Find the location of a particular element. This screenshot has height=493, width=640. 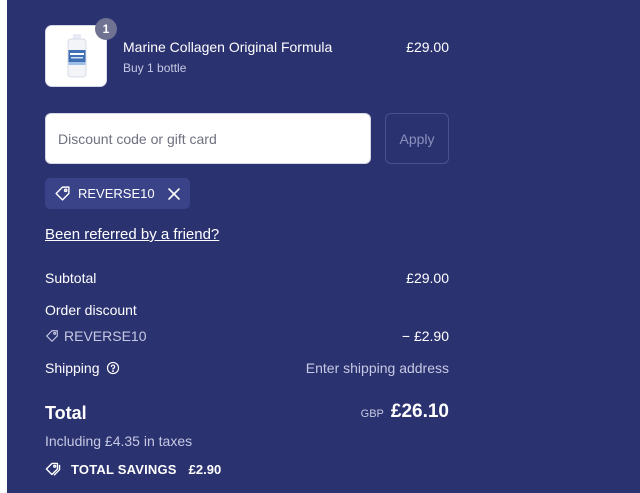

referral-link: Been referred by a friend? is located at coordinates (132, 234).